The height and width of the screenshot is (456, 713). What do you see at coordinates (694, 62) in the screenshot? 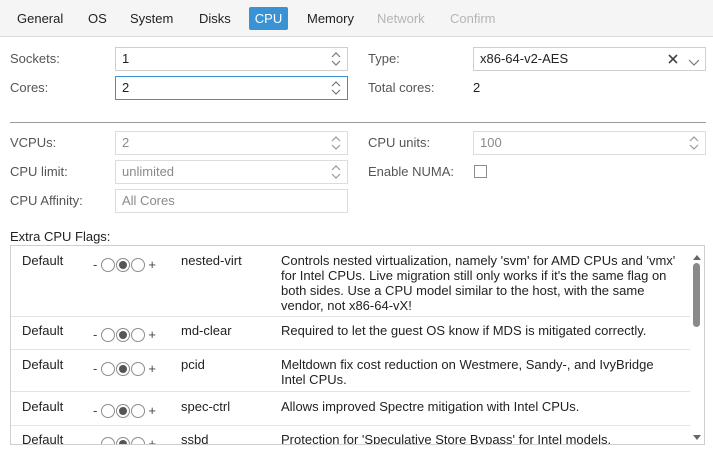
I see `chevron-down-icon` at bounding box center [694, 62].